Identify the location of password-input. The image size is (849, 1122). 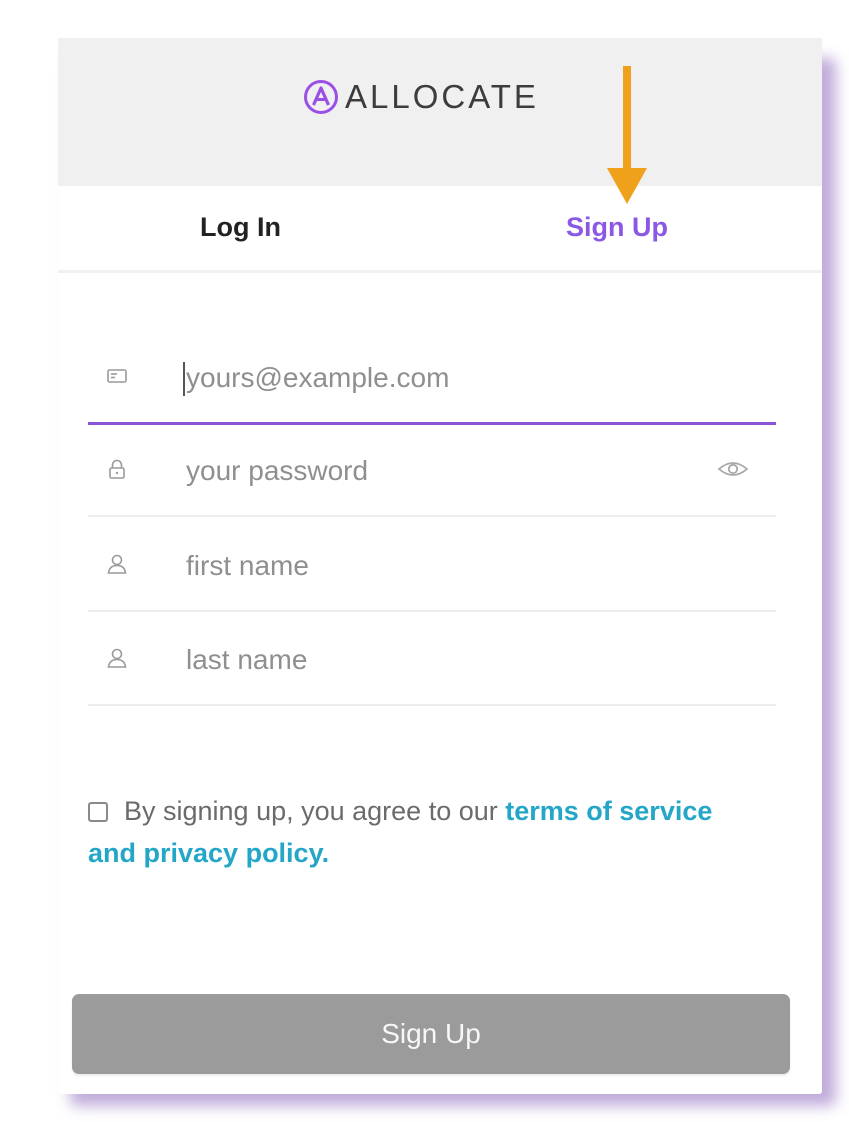
(446, 471).